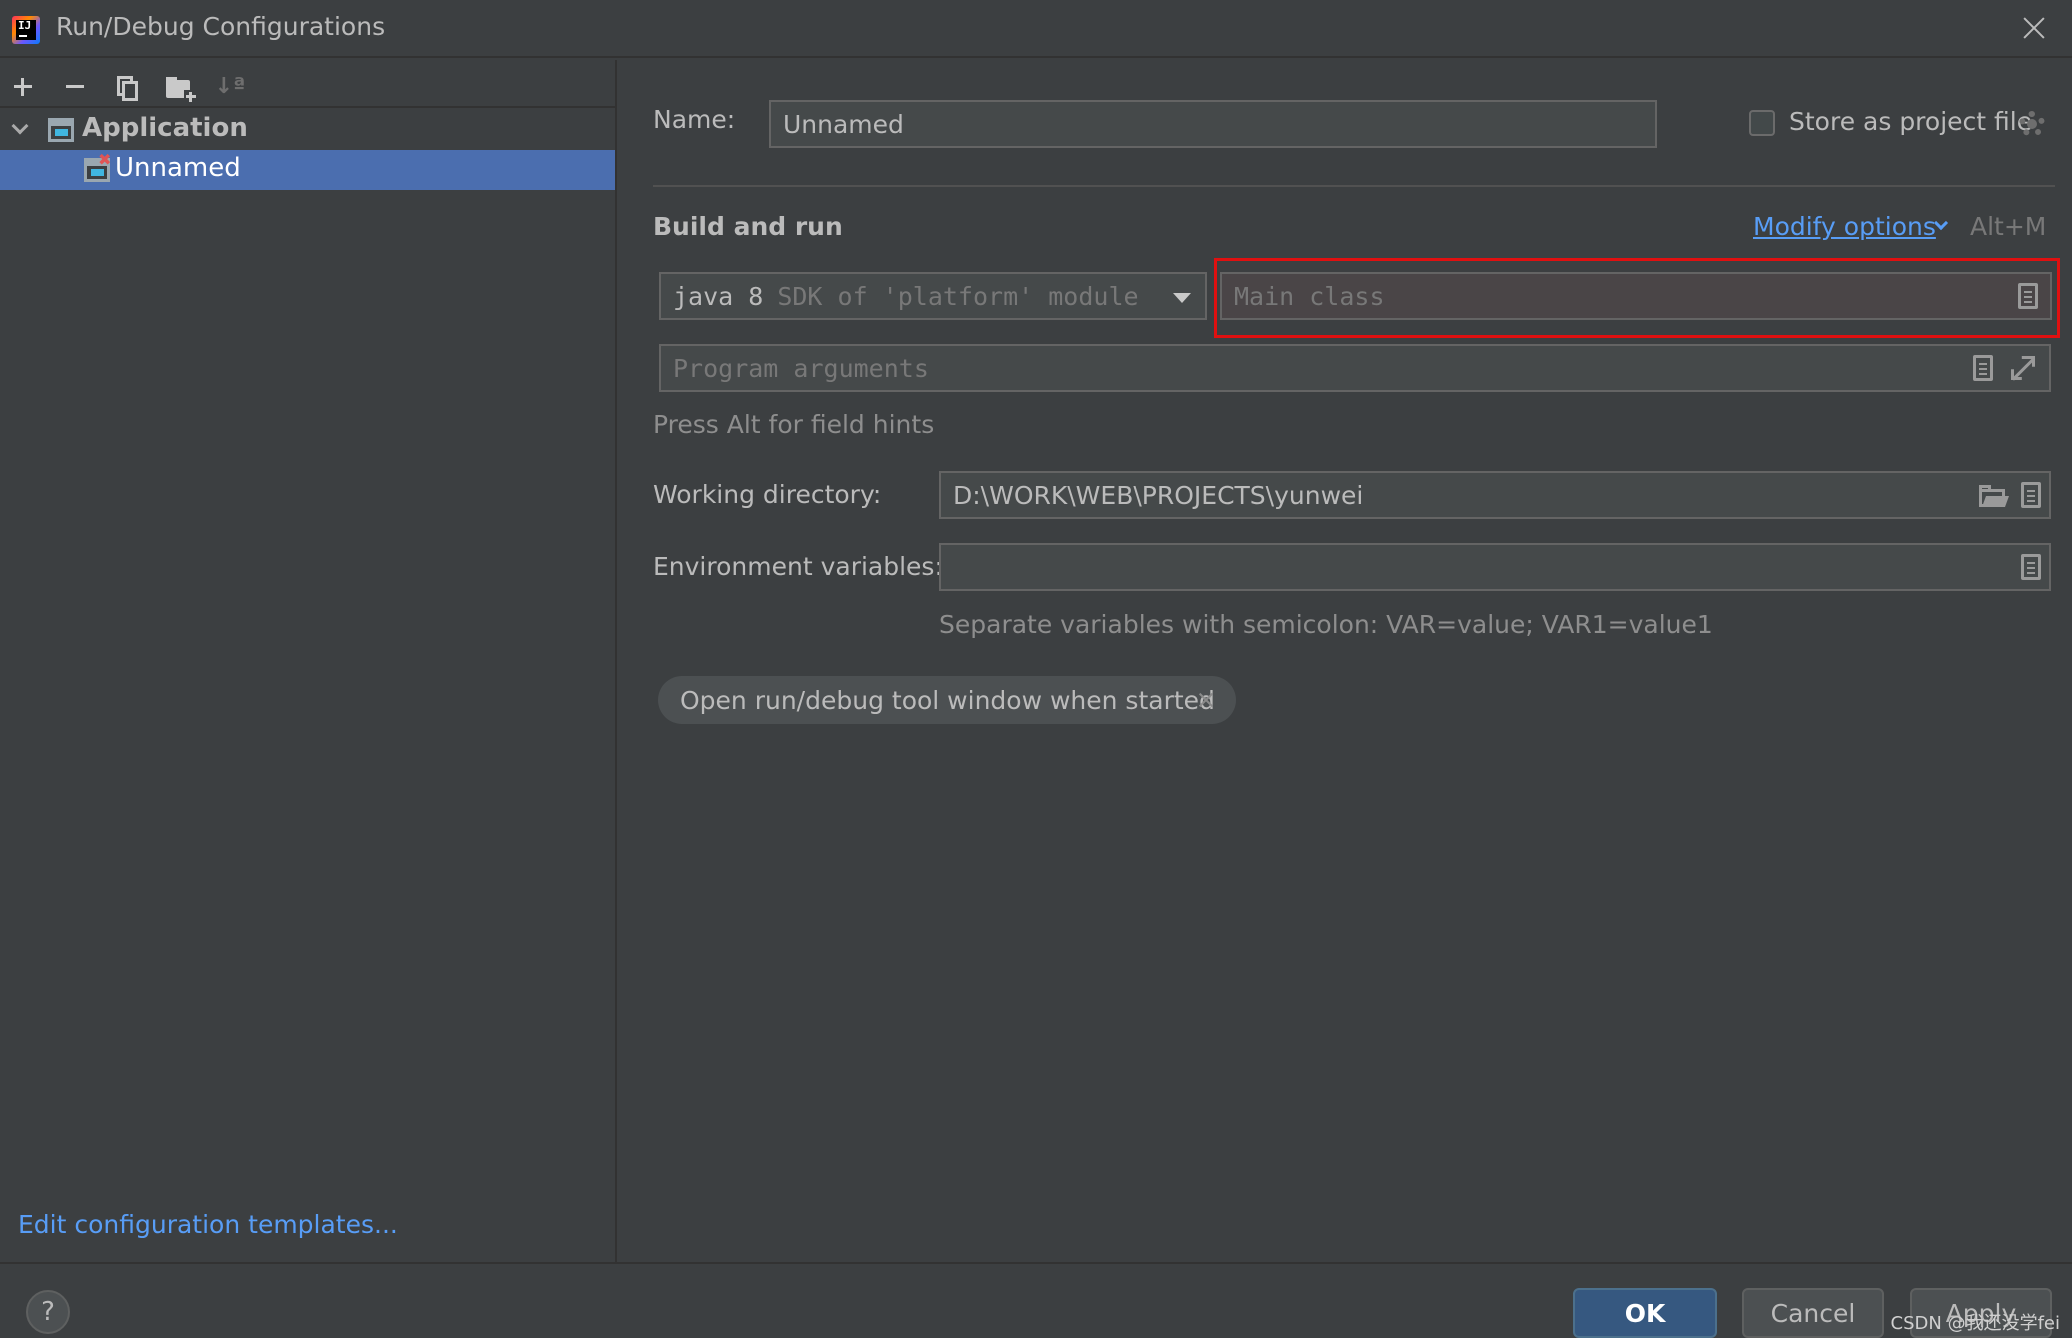 Image resolution: width=2072 pixels, height=1338 pixels. Describe the element at coordinates (178, 86) in the screenshot. I see `new-folder-icon` at that location.